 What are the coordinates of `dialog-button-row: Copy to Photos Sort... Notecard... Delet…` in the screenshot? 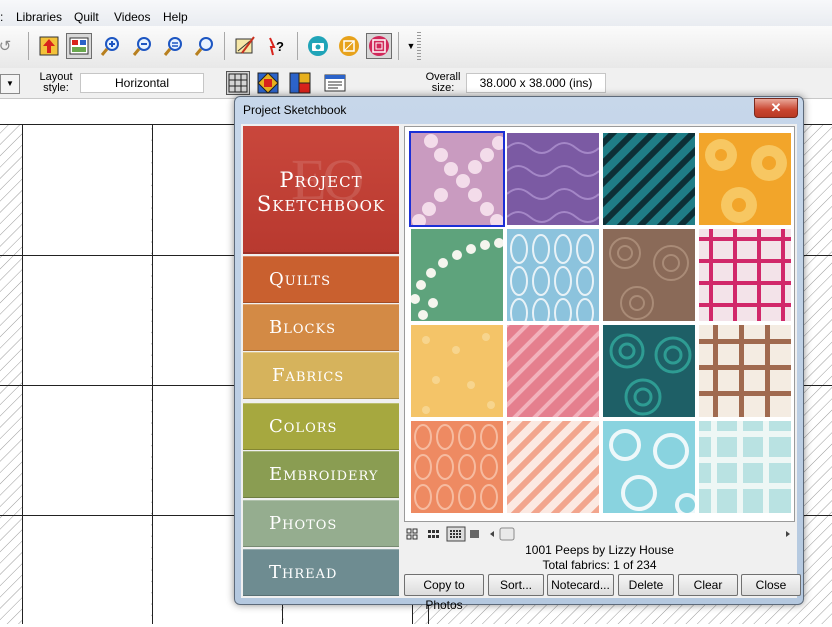 It's located at (602, 593).